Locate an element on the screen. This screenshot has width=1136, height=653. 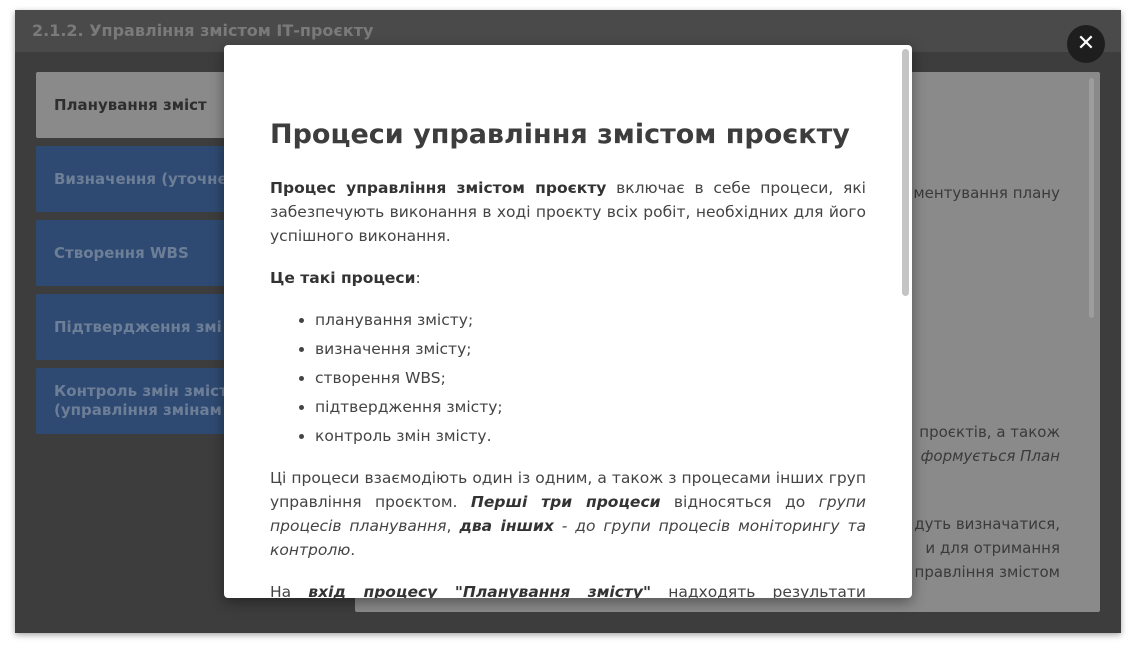
background-text-line: ментування плану is located at coordinates (986, 193).